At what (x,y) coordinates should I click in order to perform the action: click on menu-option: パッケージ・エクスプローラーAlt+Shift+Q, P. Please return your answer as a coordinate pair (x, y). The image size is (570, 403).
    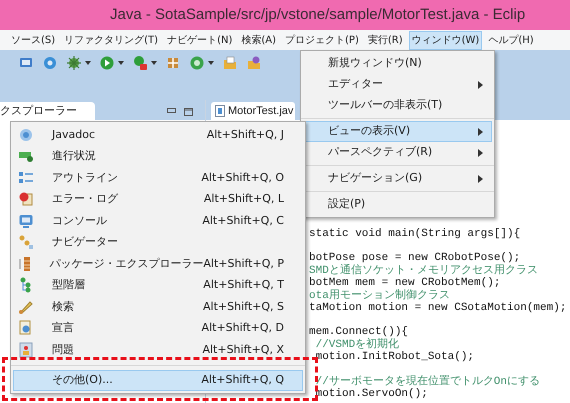
    Looking at the image, I should click on (158, 263).